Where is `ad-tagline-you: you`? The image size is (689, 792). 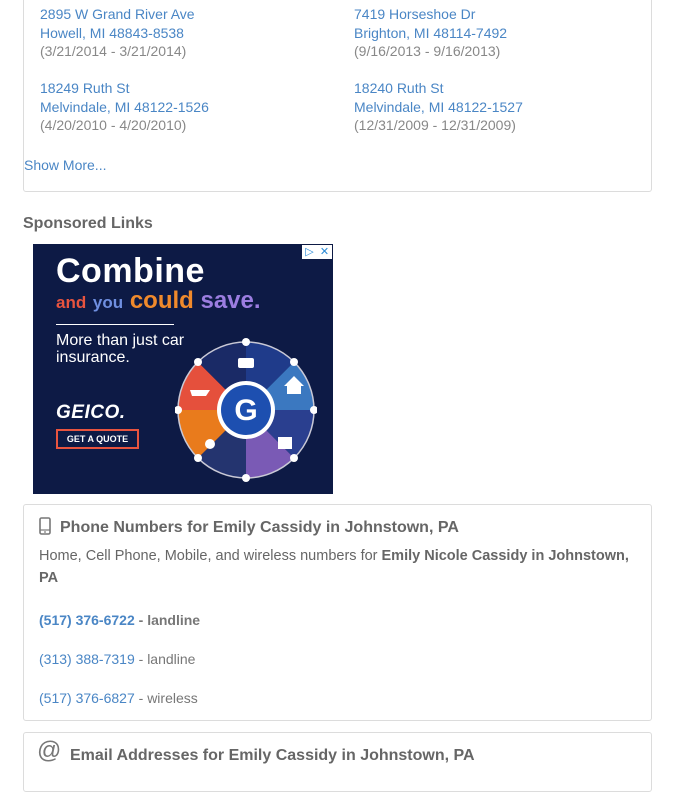
ad-tagline-you: you is located at coordinates (108, 302).